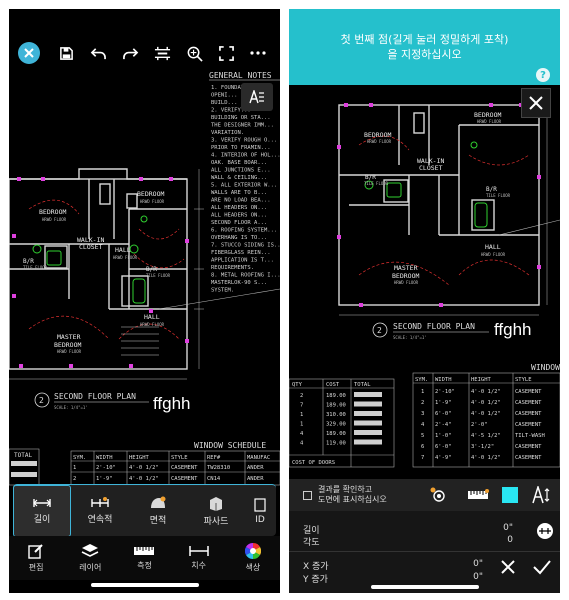  Describe the element at coordinates (36, 567) in the screenshot. I see `nav-edit-label: 편집` at that location.